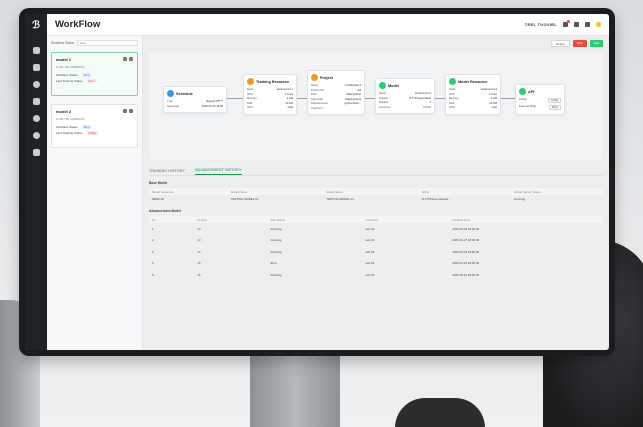 The image size is (643, 427). What do you see at coordinates (173, 106) in the screenshot?
I see `node-key: Start Date` at bounding box center [173, 106].